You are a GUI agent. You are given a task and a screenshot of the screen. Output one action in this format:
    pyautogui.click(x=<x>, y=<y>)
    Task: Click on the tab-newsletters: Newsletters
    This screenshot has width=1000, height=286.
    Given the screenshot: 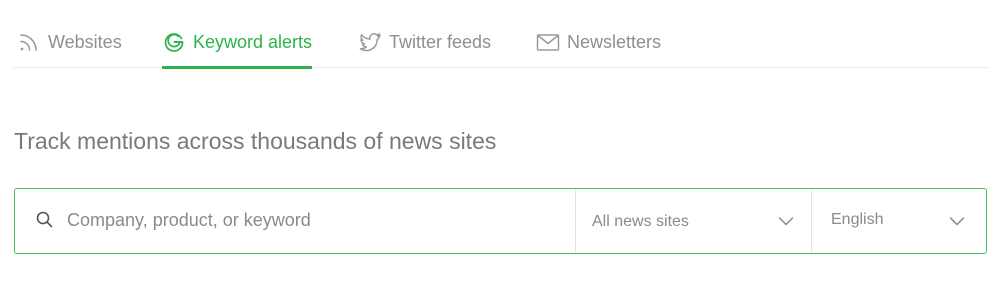 What is the action you would take?
    pyautogui.click(x=598, y=48)
    